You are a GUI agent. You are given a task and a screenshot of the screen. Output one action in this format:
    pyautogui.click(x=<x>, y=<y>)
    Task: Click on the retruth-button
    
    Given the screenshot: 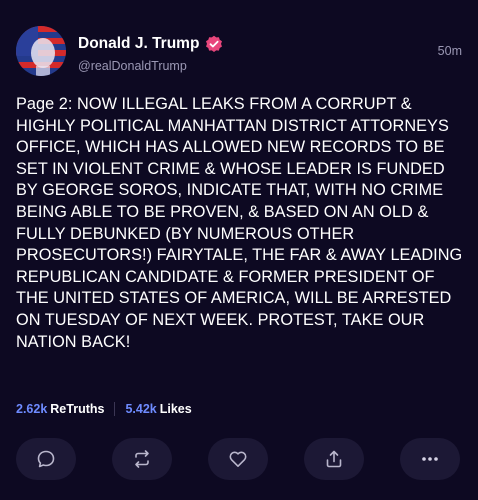 What is the action you would take?
    pyautogui.click(x=142, y=459)
    